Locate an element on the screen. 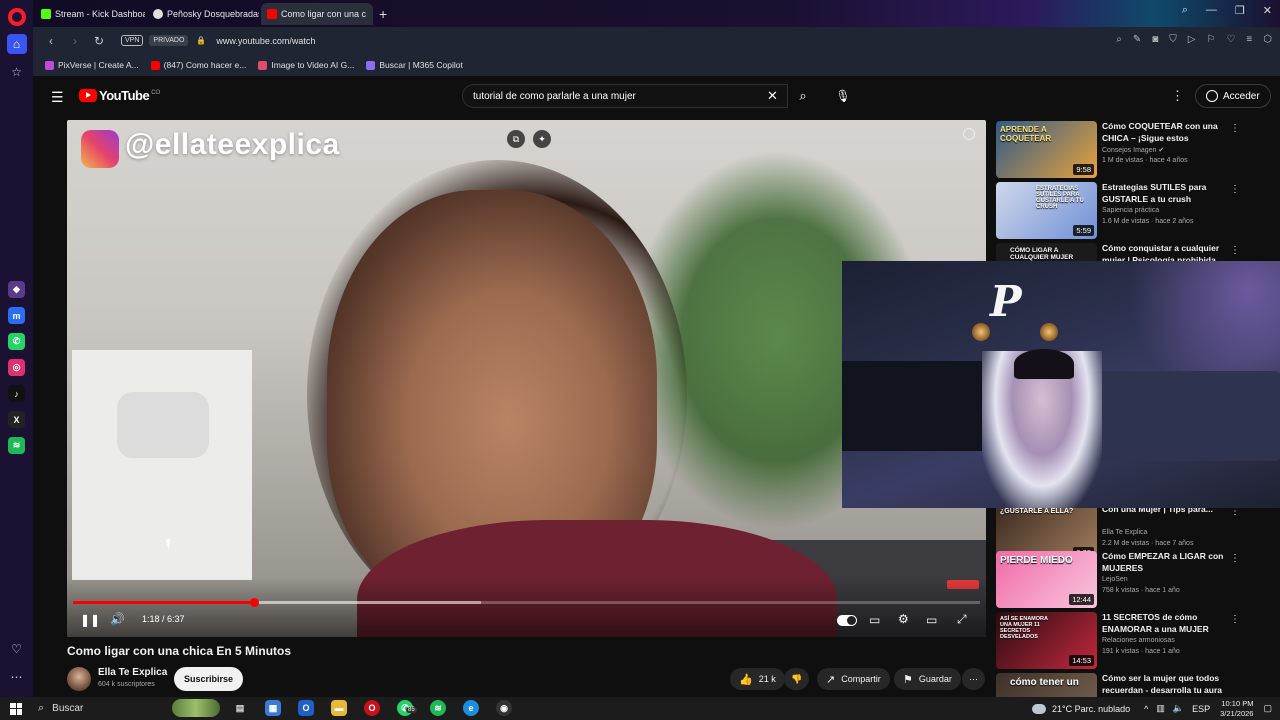  recommendation-title: Cómo EMPEZAR a LIGAR con MUJERES is located at coordinates (1163, 562).